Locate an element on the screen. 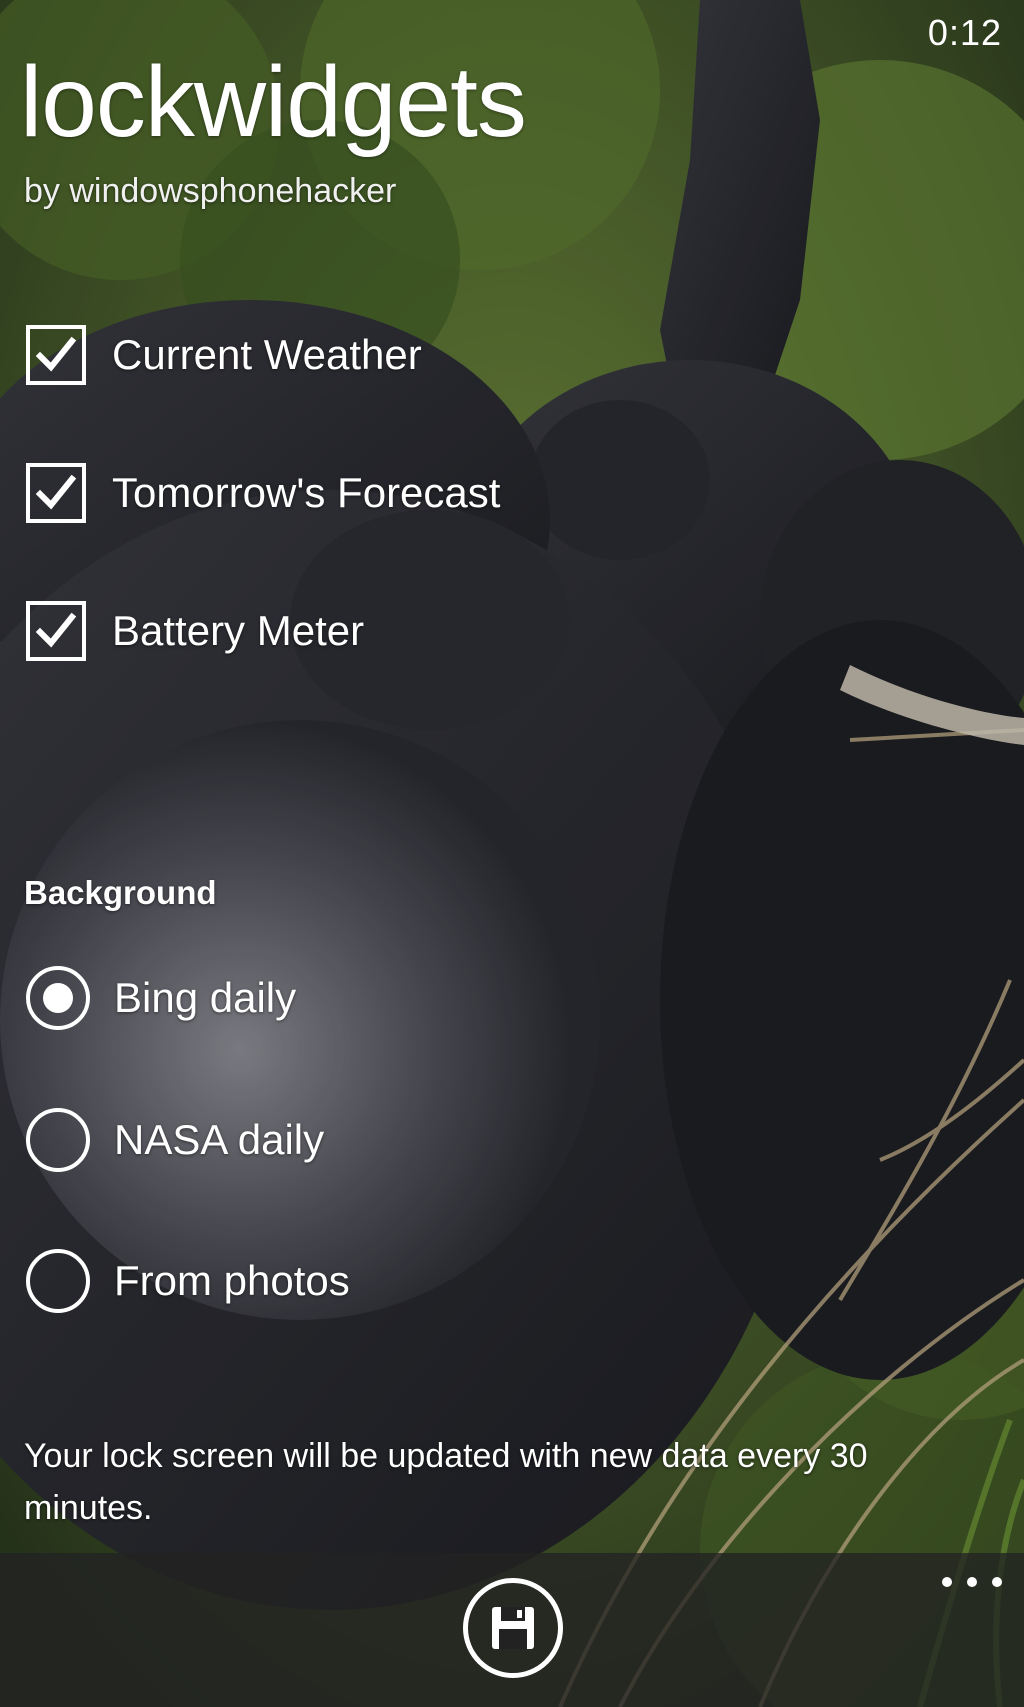 This screenshot has height=1707, width=1024. radio-nasa-daily: NASA daily is located at coordinates (175, 1140).